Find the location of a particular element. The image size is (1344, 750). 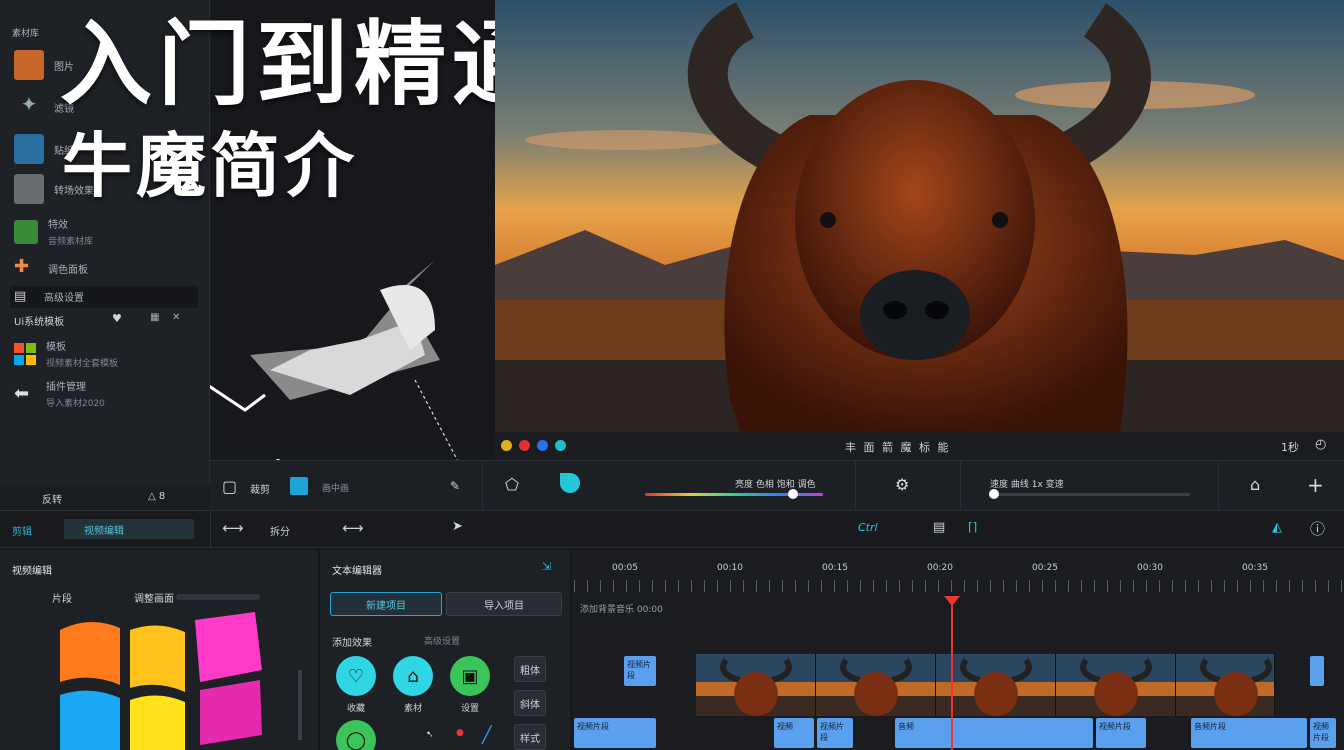

image-icon is located at coordinates (29, 65).